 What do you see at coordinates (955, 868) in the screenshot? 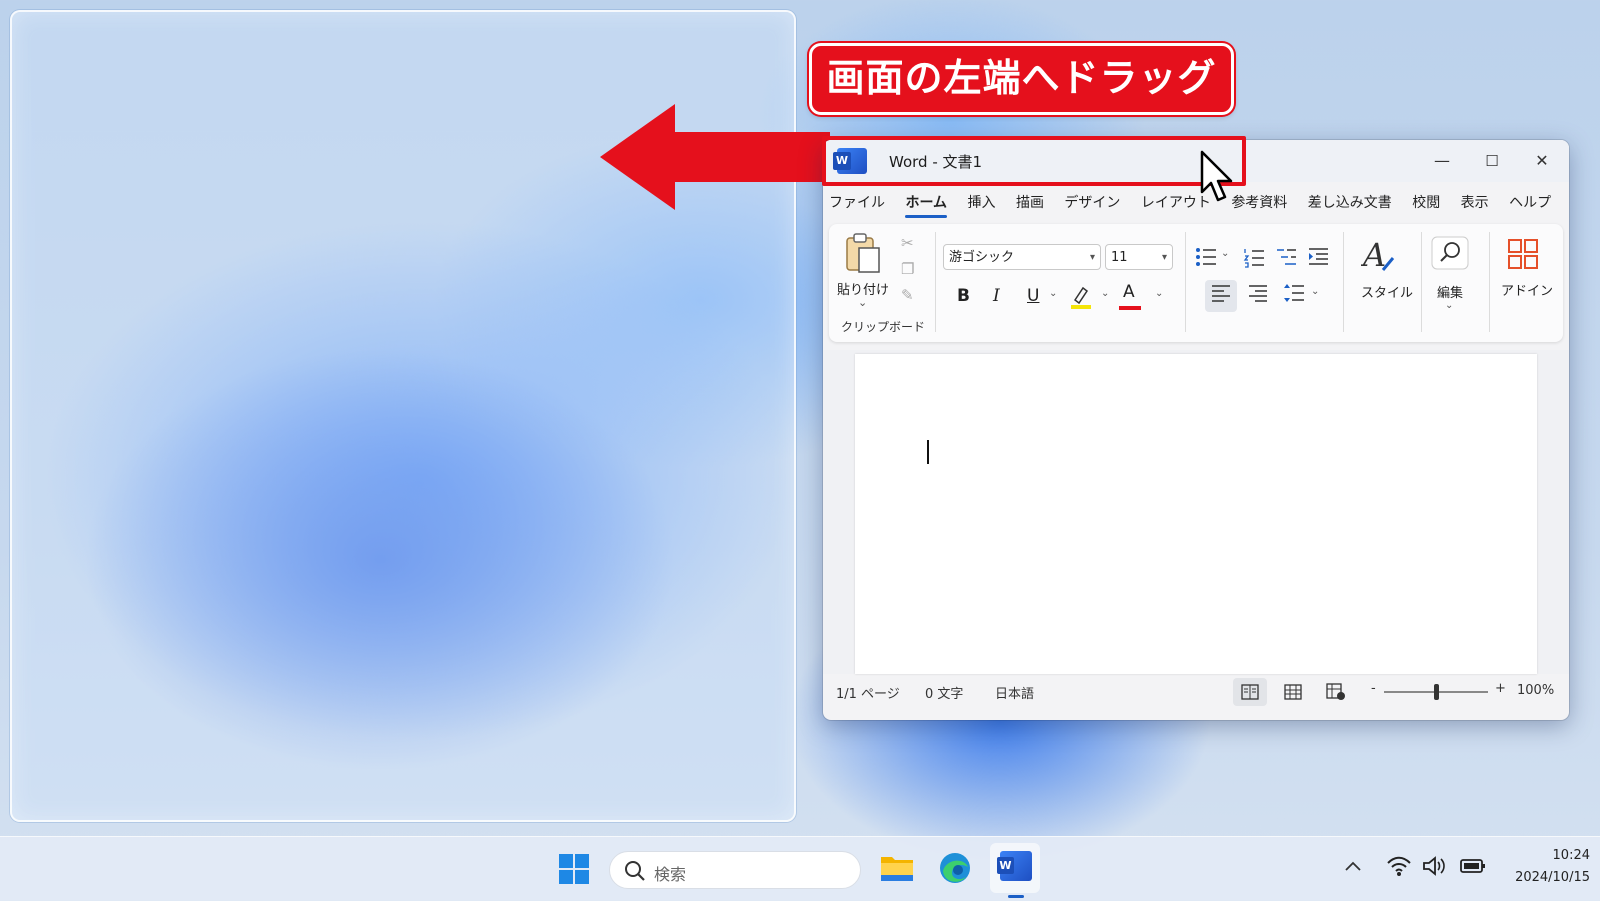
I see `edge-icon` at bounding box center [955, 868].